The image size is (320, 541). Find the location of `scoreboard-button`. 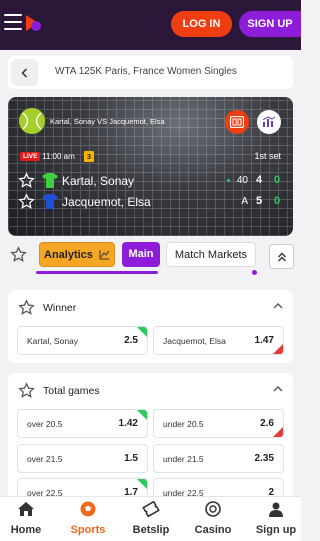

scoreboard-button is located at coordinates (237, 122).